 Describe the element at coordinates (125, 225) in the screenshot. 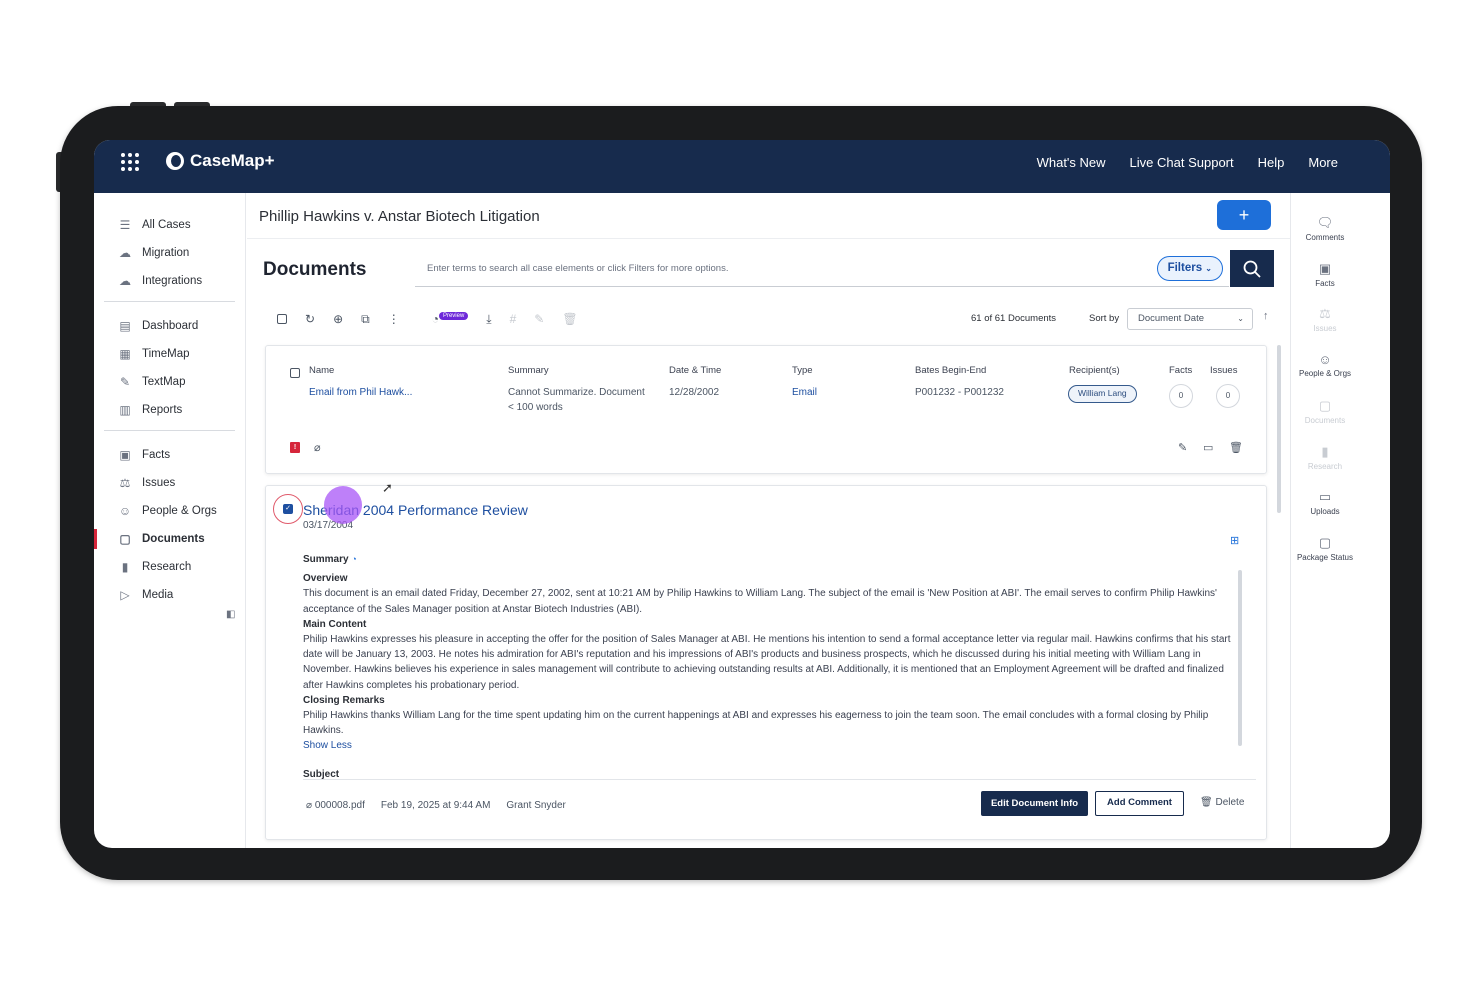

I see `list-icon: ☰` at that location.